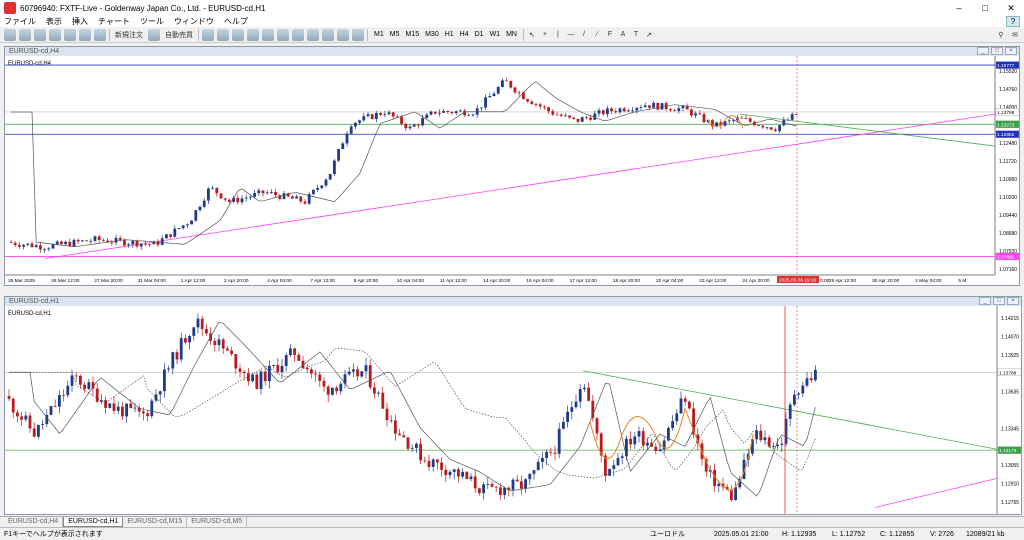  Describe the element at coordinates (283, 34) in the screenshot. I see `tile-windows-icon` at that location.